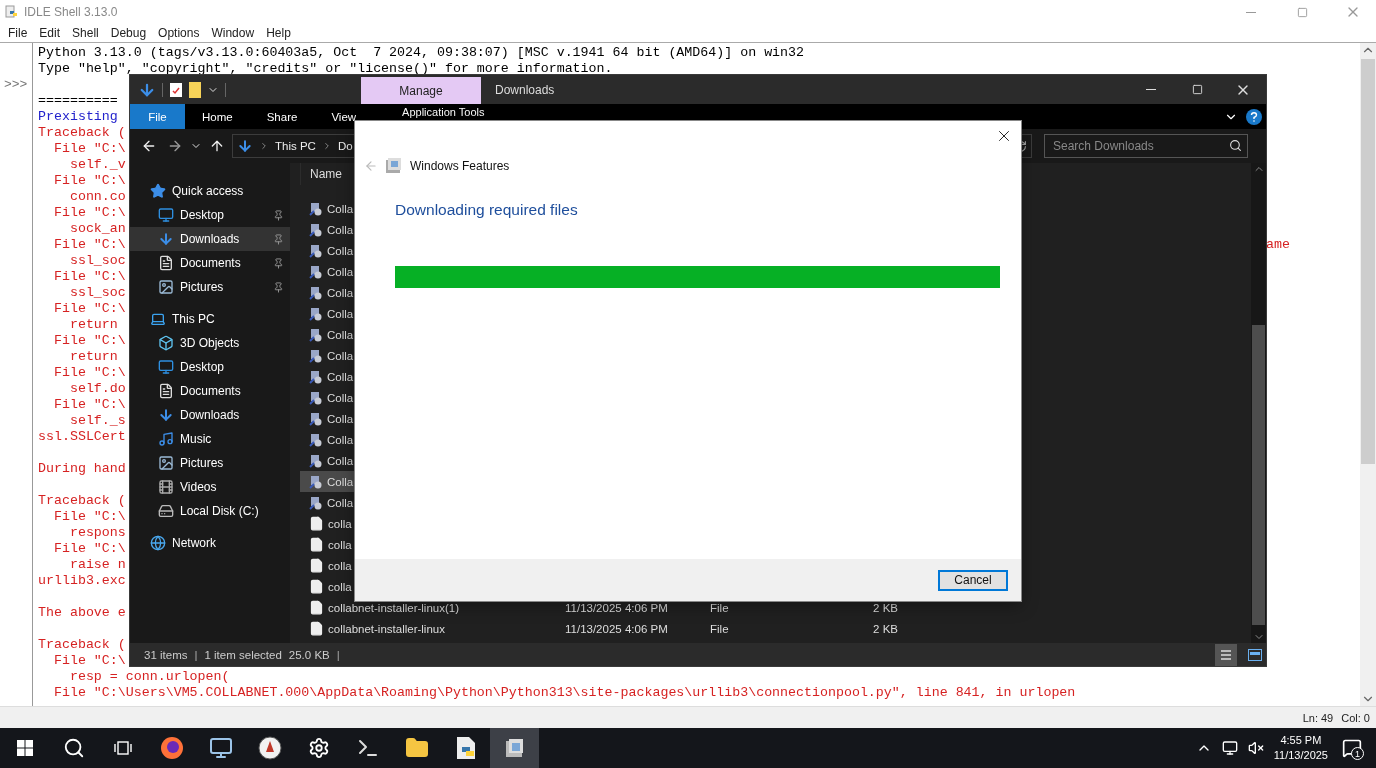 The width and height of the screenshot is (1376, 768). I want to click on code-line: self._v, so click(97, 164).